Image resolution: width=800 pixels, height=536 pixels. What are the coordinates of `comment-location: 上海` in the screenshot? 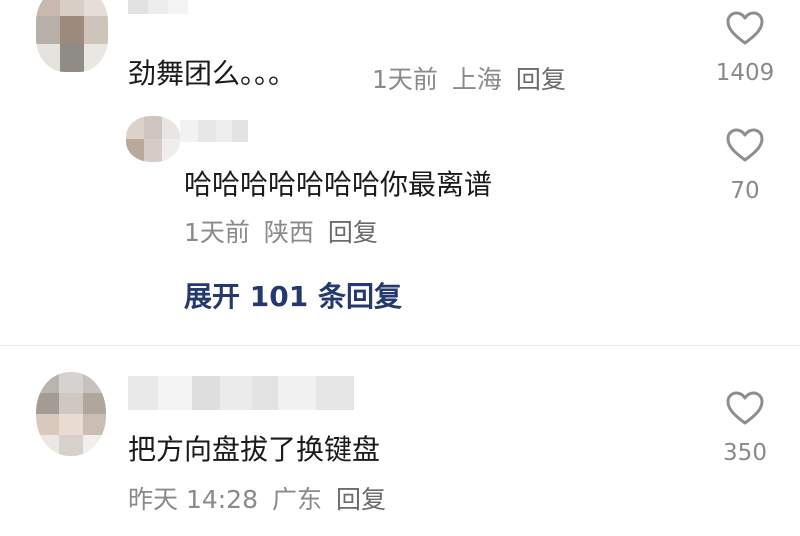 It's located at (476, 79).